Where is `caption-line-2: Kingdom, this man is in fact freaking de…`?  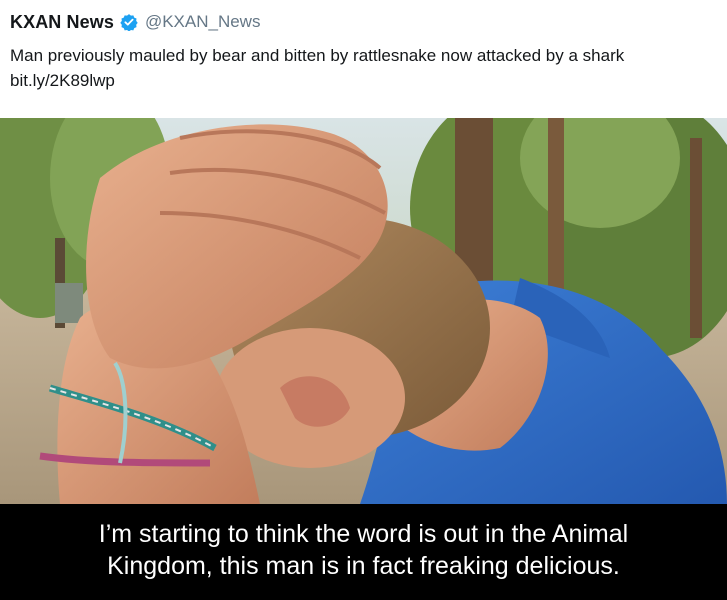 caption-line-2: Kingdom, this man is in fact freaking de… is located at coordinates (363, 566).